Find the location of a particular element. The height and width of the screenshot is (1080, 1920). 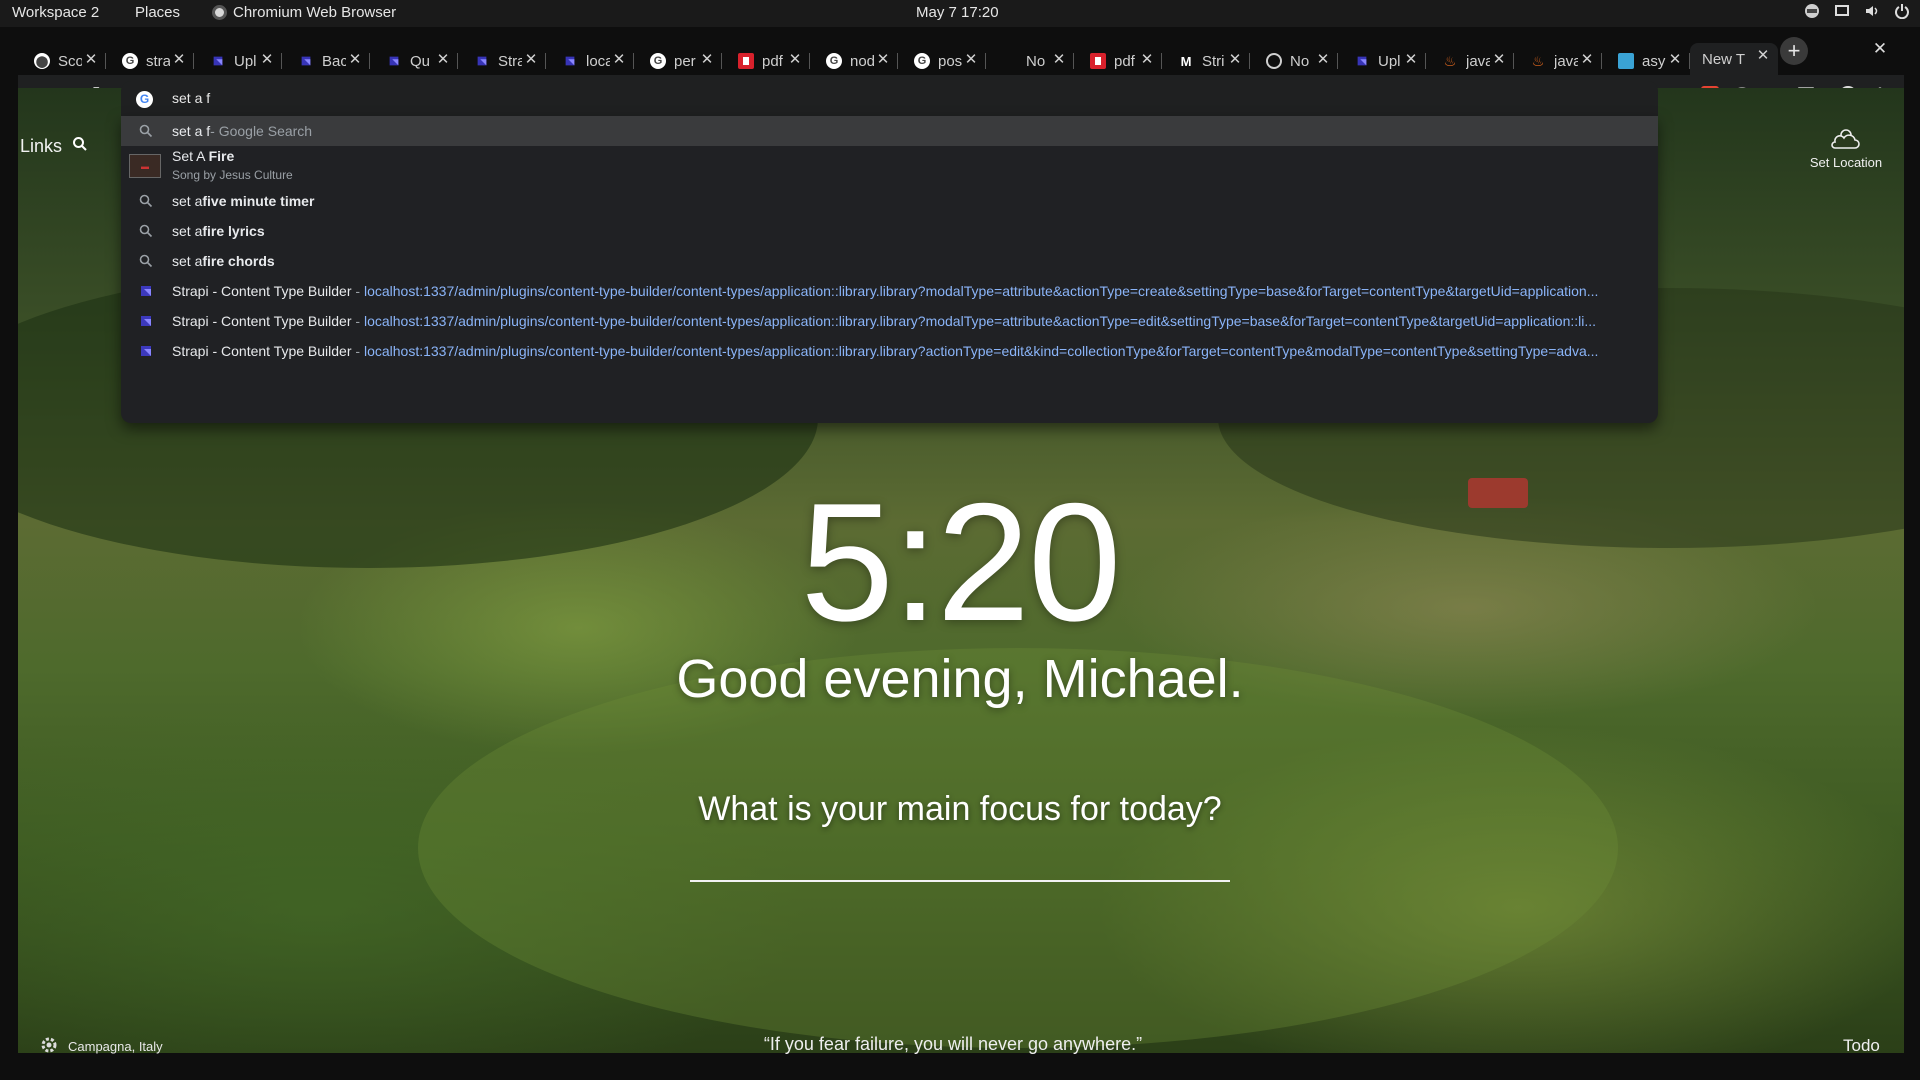

app-icon is located at coordinates (1626, 61).